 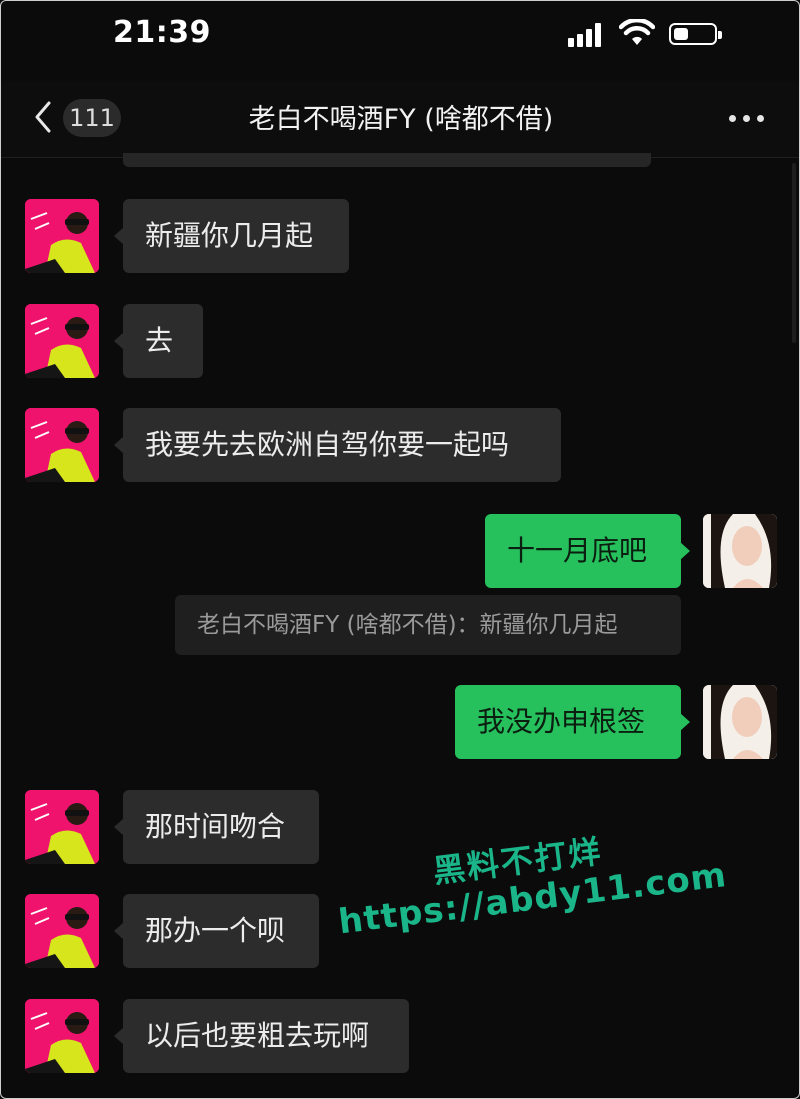 What do you see at coordinates (216, 827) in the screenshot?
I see `message-bubble: 那时间吻合` at bounding box center [216, 827].